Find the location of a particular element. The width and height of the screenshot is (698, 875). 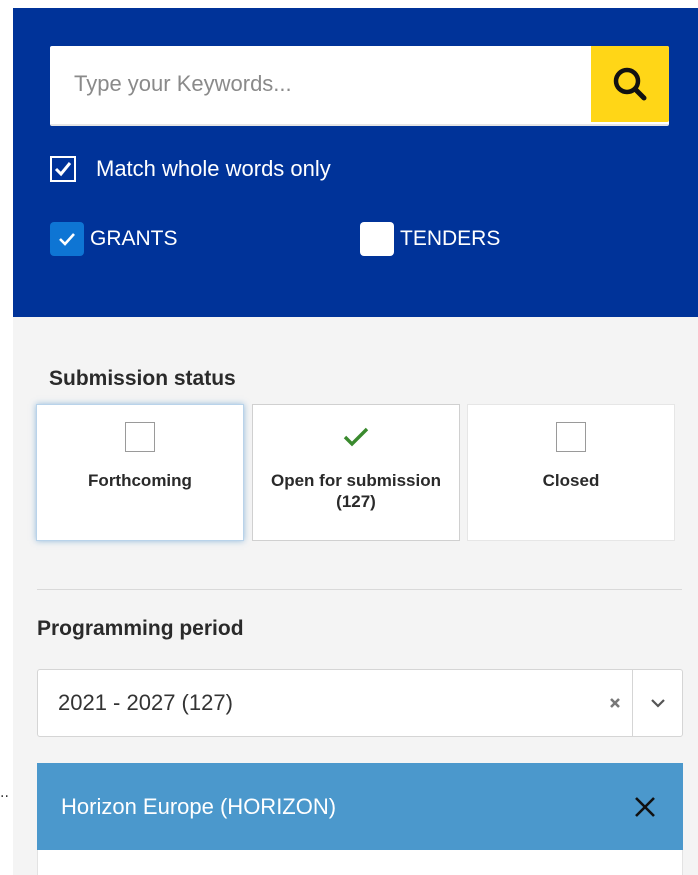

grants-option: GRANTS is located at coordinates (114, 239).